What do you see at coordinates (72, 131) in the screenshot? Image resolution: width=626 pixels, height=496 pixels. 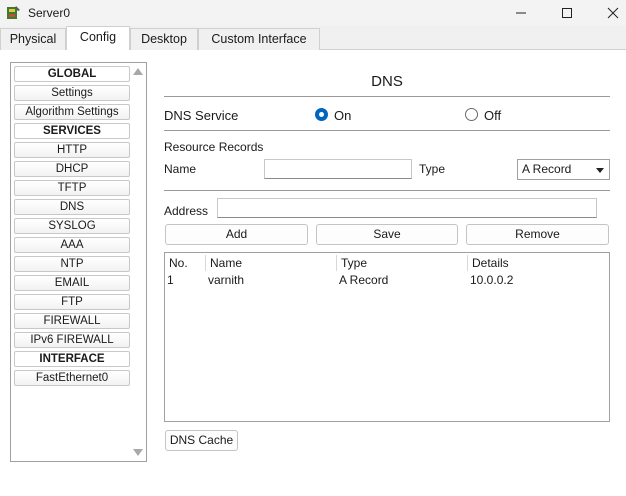 I see `sidebar-header-services: SERVICES` at bounding box center [72, 131].